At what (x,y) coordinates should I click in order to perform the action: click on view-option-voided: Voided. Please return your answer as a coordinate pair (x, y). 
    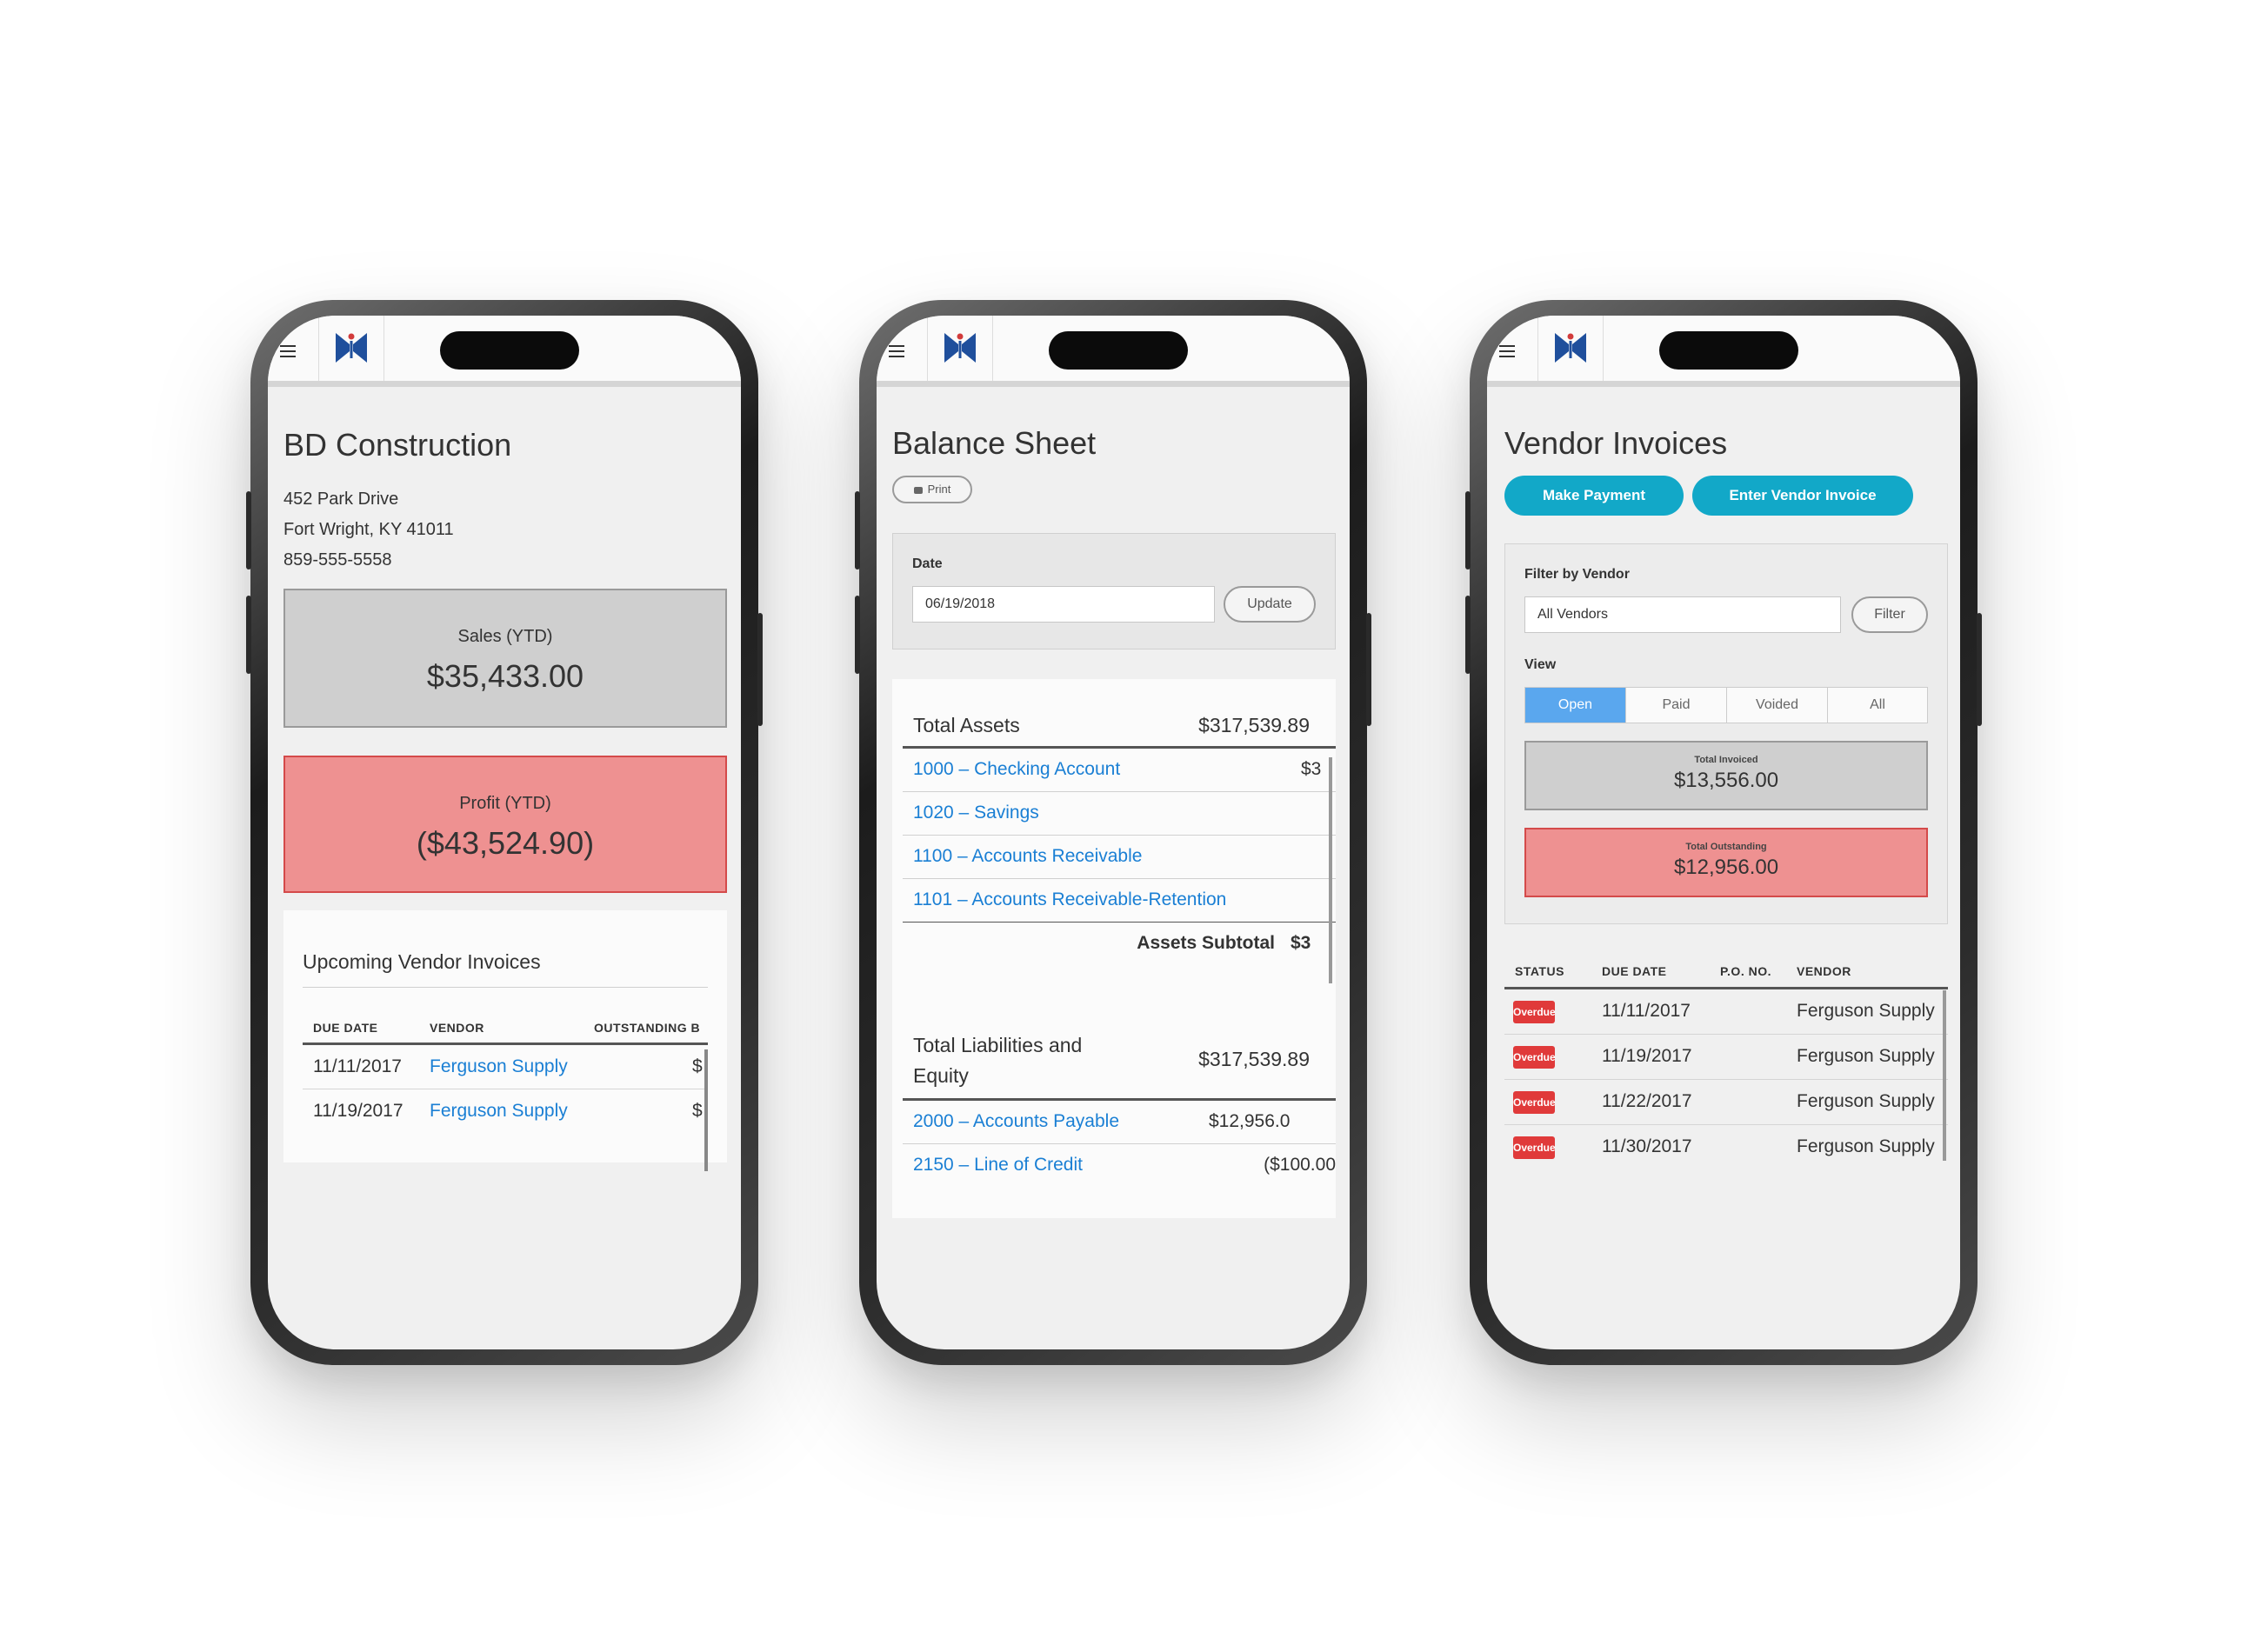
    Looking at the image, I should click on (1777, 705).